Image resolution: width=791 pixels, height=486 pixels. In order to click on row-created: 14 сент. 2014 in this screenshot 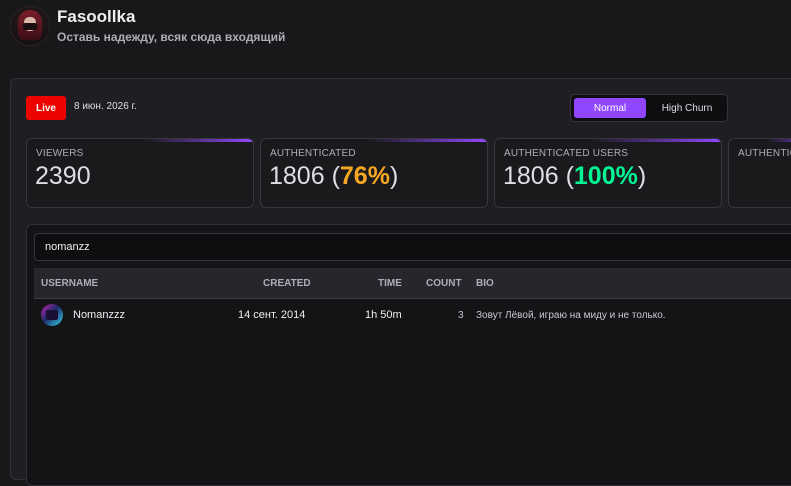, I will do `click(272, 315)`.